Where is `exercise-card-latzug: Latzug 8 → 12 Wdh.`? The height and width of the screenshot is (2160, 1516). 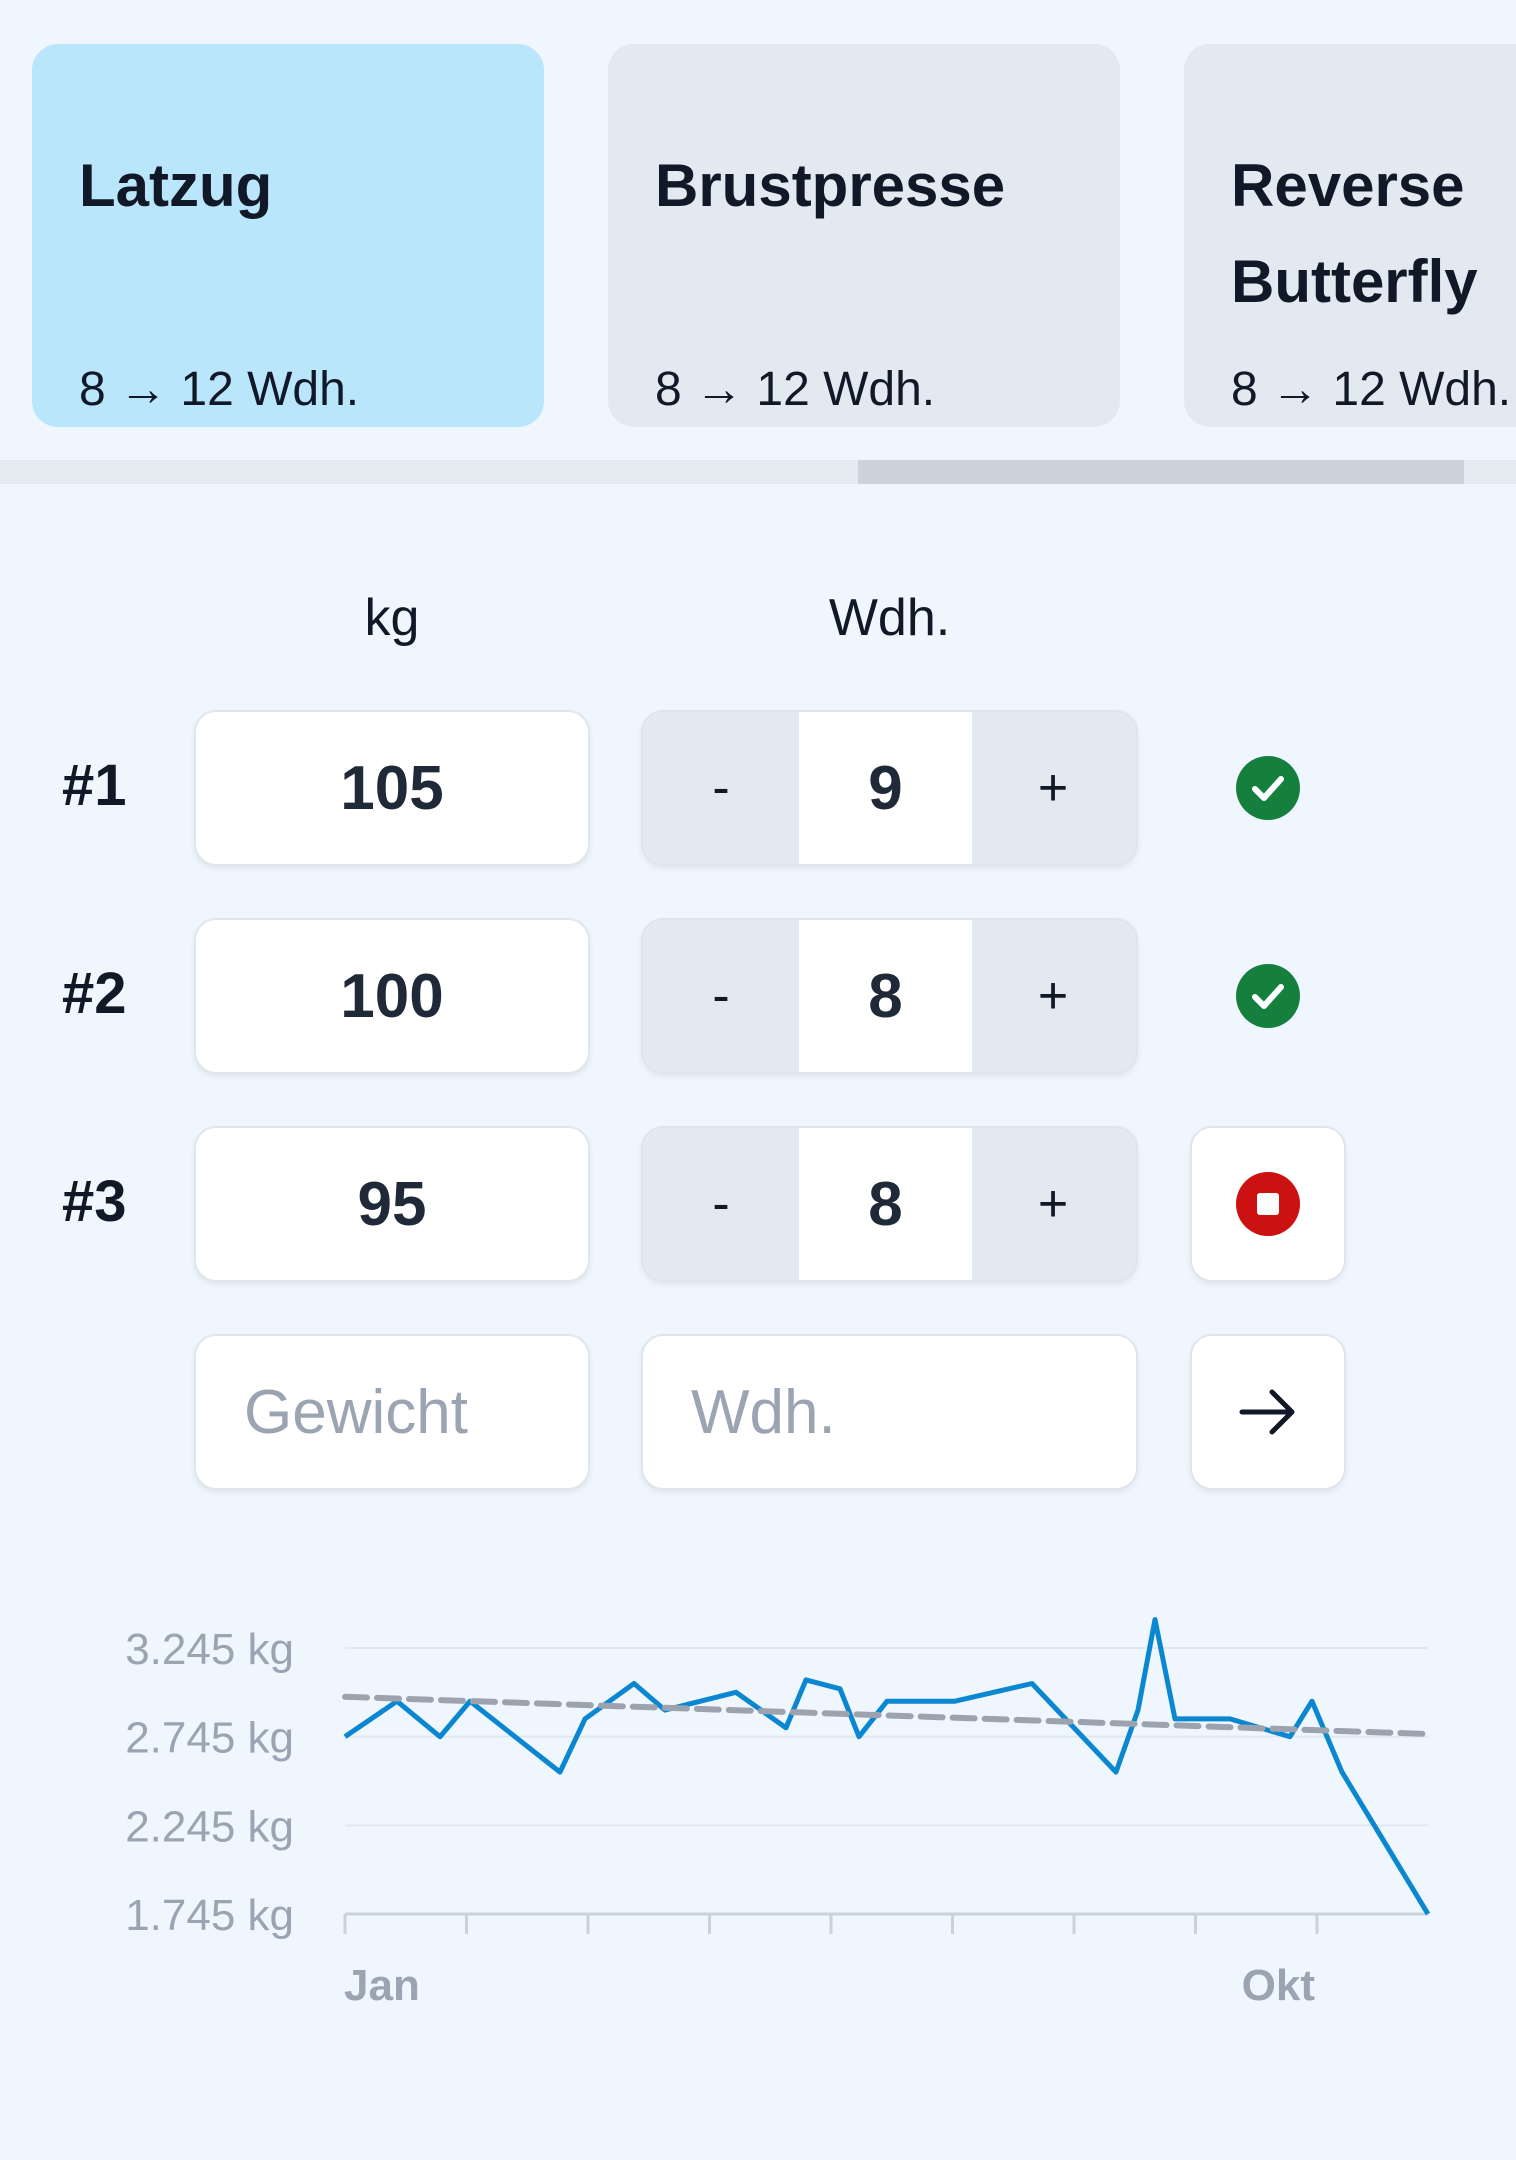
exercise-card-latzug: Latzug 8 → 12 Wdh. is located at coordinates (288, 235).